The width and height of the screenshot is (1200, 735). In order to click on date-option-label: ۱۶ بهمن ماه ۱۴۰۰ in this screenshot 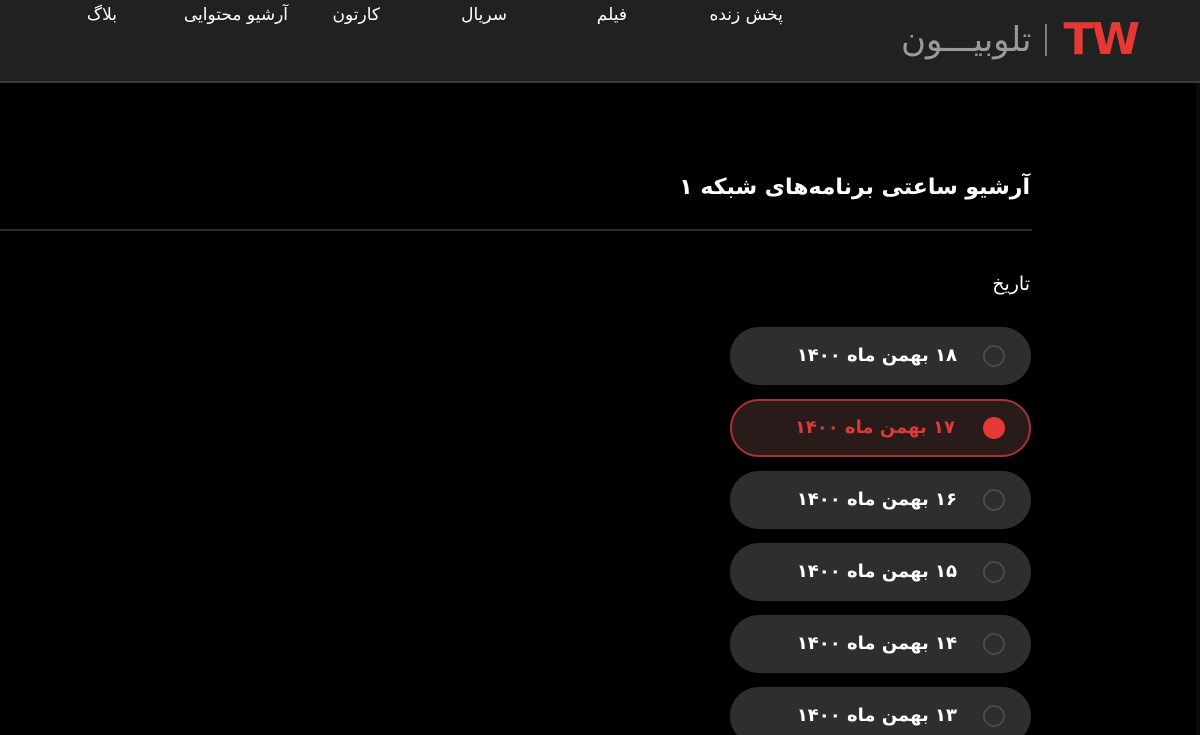, I will do `click(876, 499)`.